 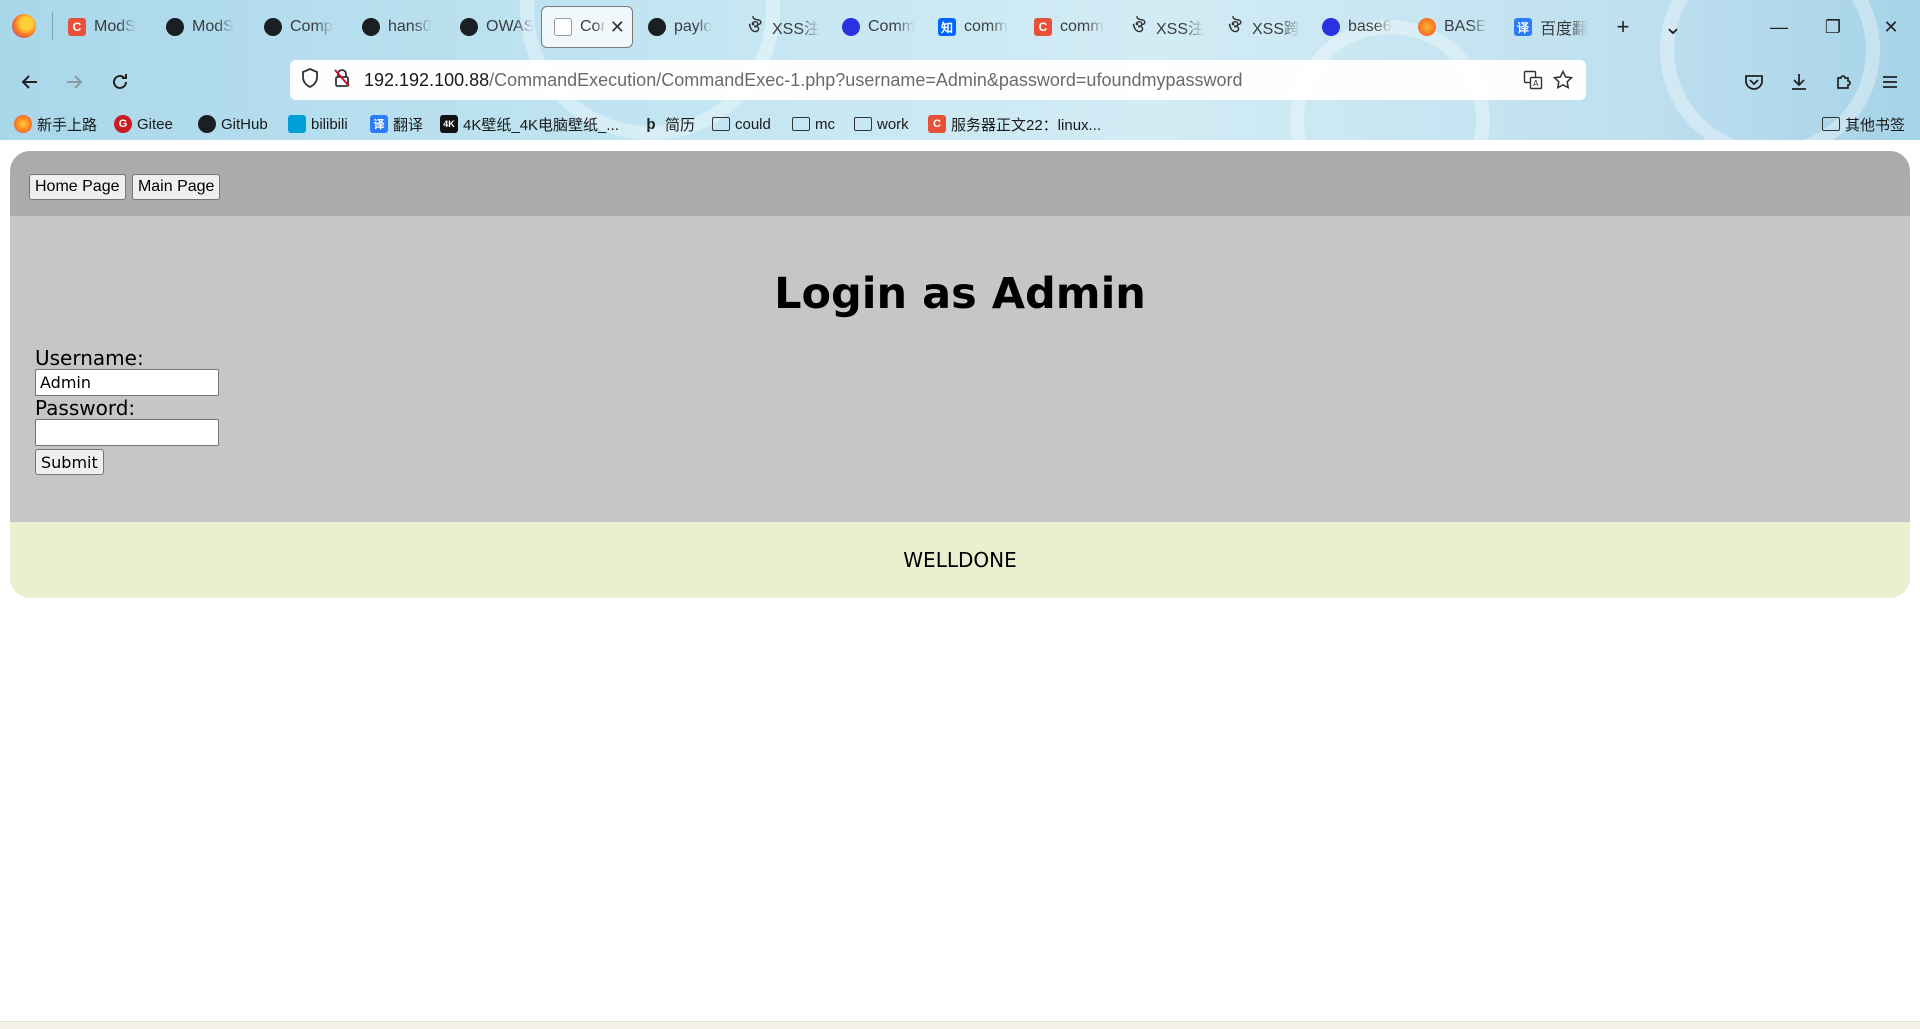 I want to click on pocket-button, so click(x=1754, y=82).